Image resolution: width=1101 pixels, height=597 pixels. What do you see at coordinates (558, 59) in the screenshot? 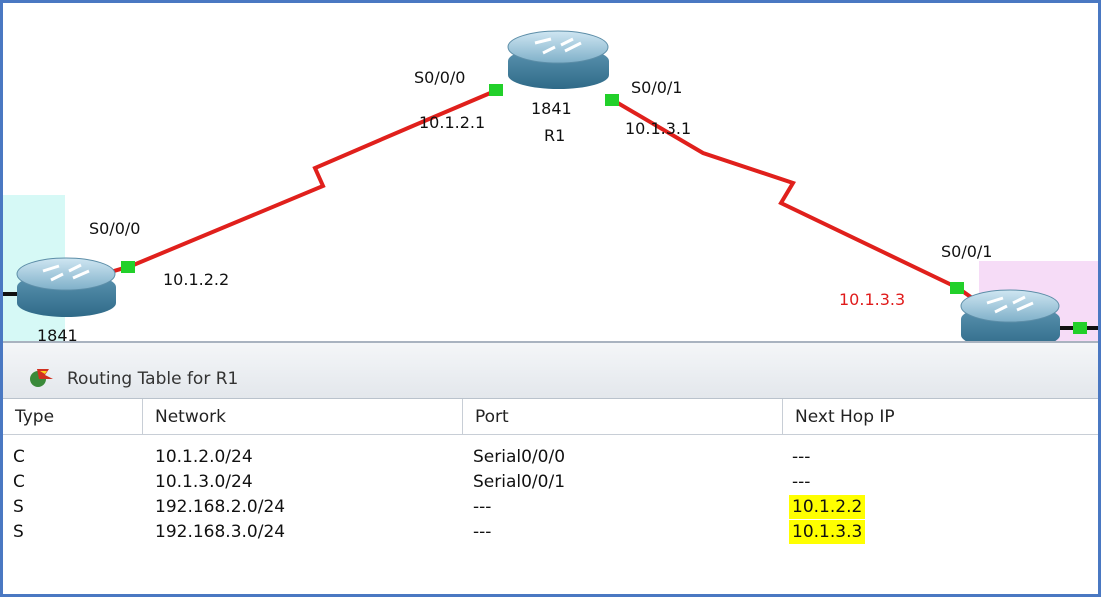
I see `router-r1` at bounding box center [558, 59].